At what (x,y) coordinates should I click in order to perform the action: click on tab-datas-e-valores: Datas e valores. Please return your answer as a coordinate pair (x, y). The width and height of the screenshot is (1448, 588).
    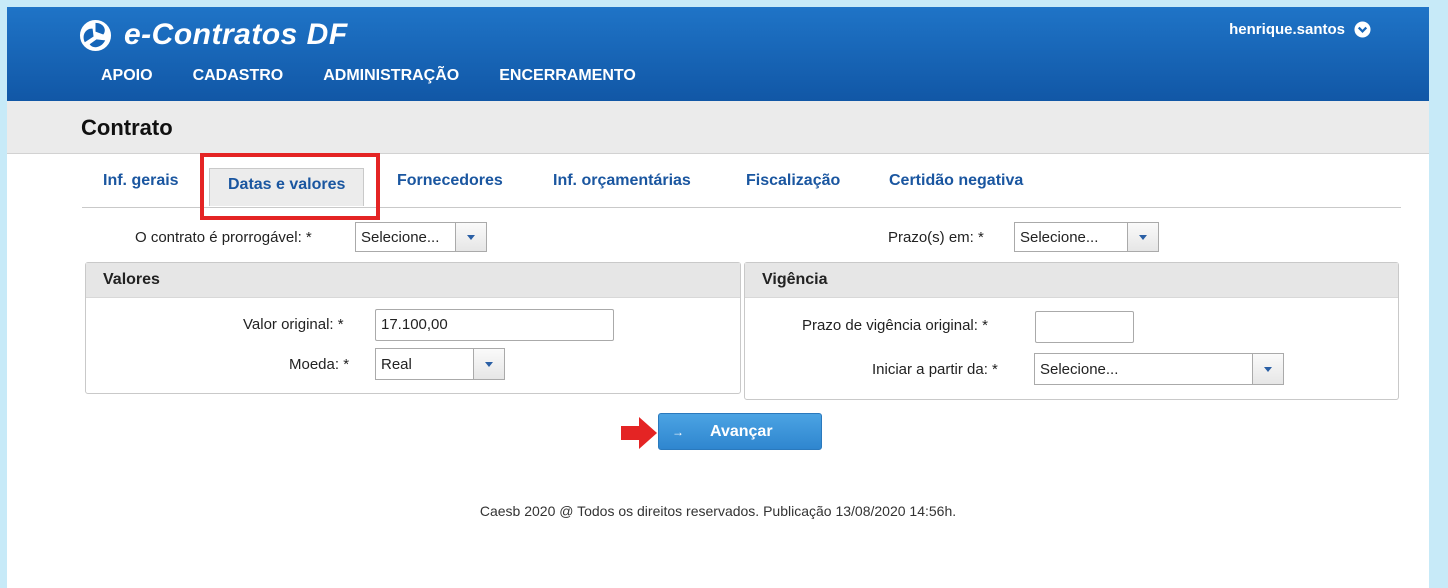
    Looking at the image, I should click on (287, 187).